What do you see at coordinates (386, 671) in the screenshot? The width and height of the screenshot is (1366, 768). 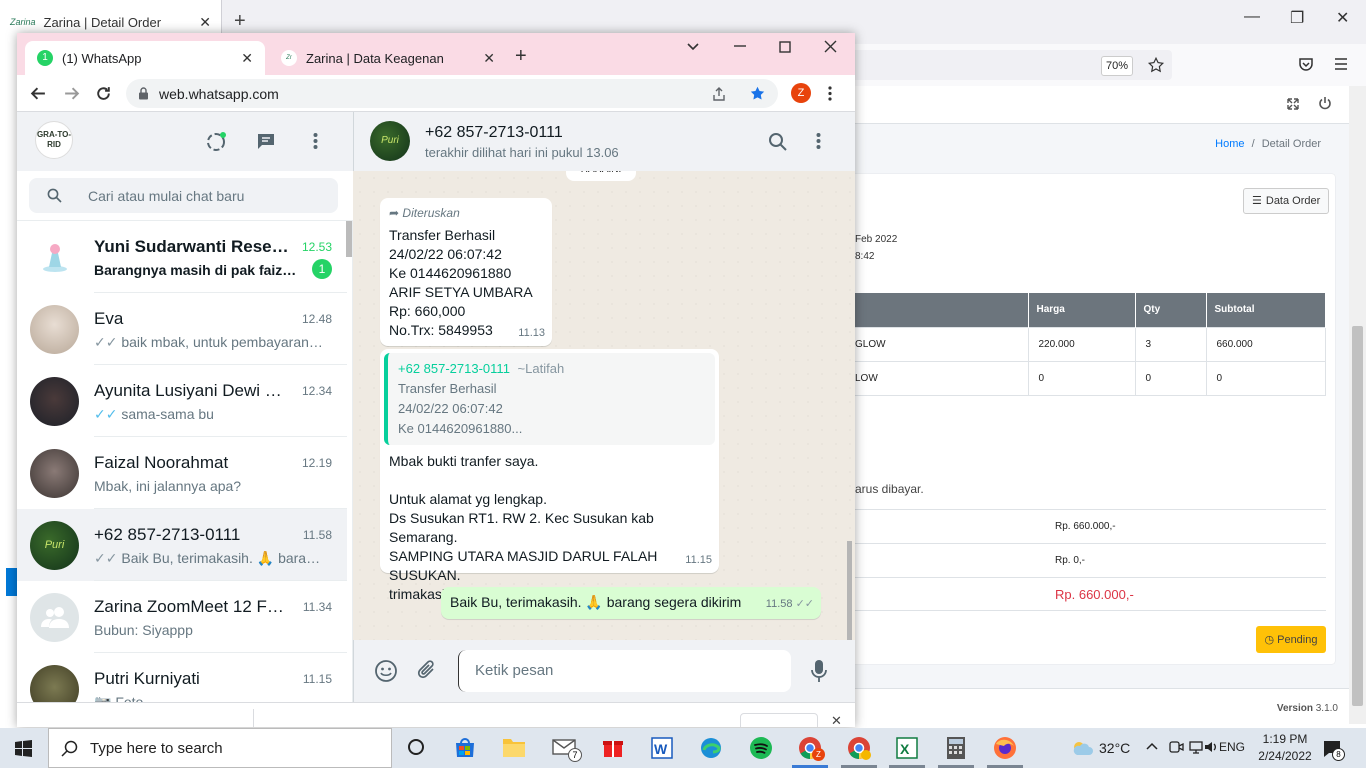 I see `emoji-icon` at bounding box center [386, 671].